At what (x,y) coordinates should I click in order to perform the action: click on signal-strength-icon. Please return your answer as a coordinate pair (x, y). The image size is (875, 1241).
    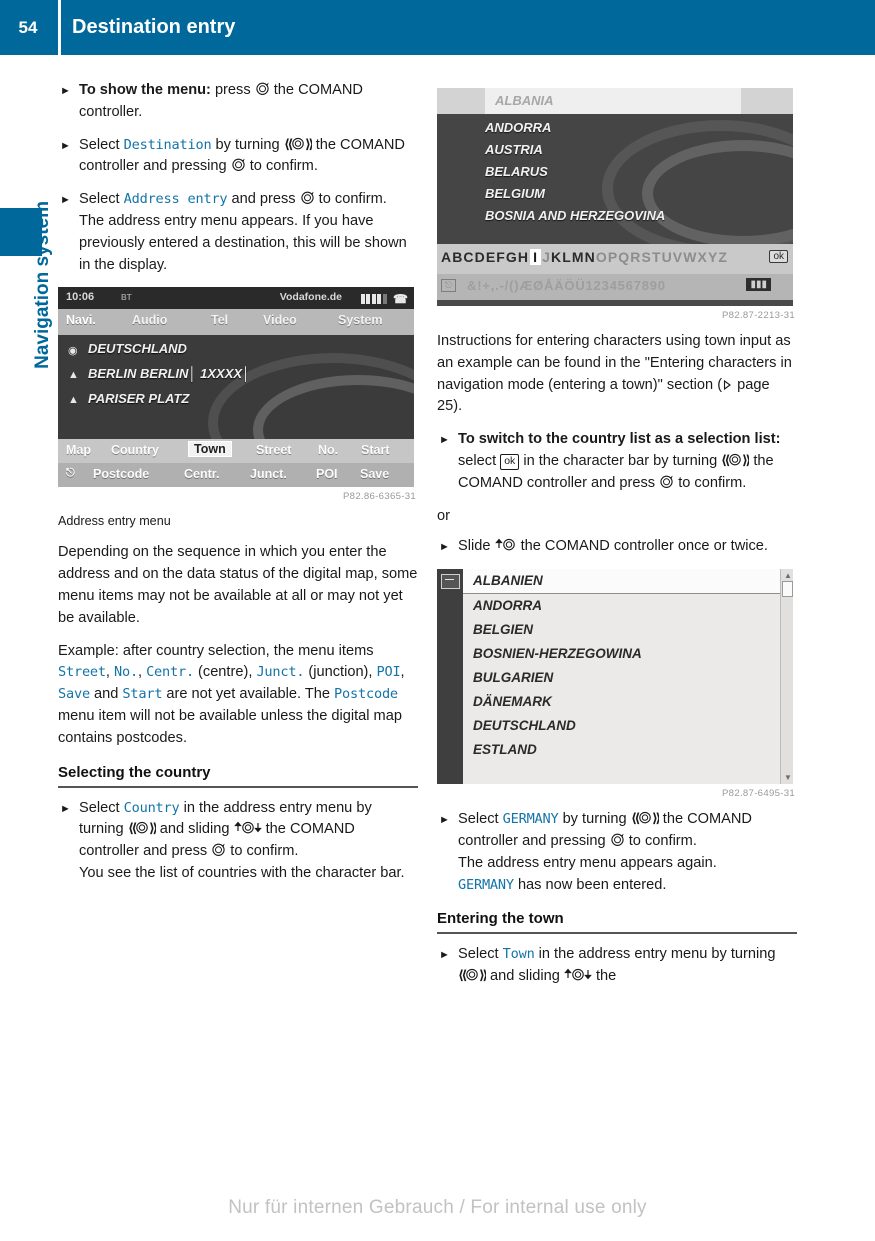
    Looking at the image, I should click on (374, 299).